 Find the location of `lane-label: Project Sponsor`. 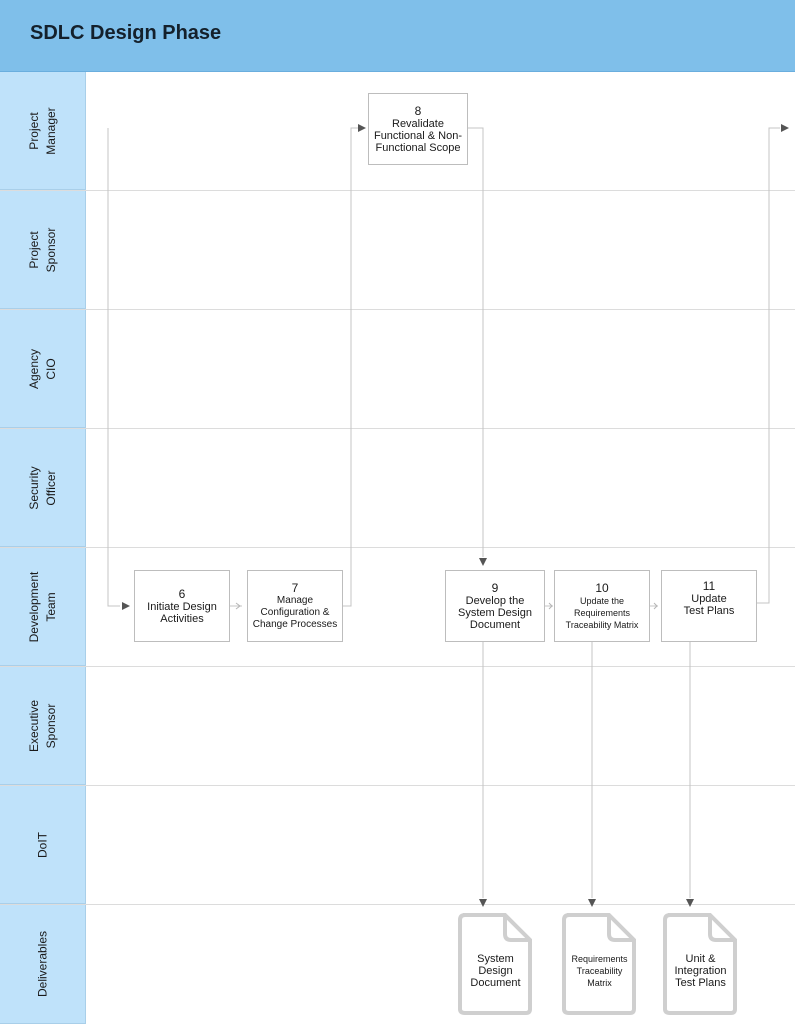

lane-label: Project Sponsor is located at coordinates (43, 250).